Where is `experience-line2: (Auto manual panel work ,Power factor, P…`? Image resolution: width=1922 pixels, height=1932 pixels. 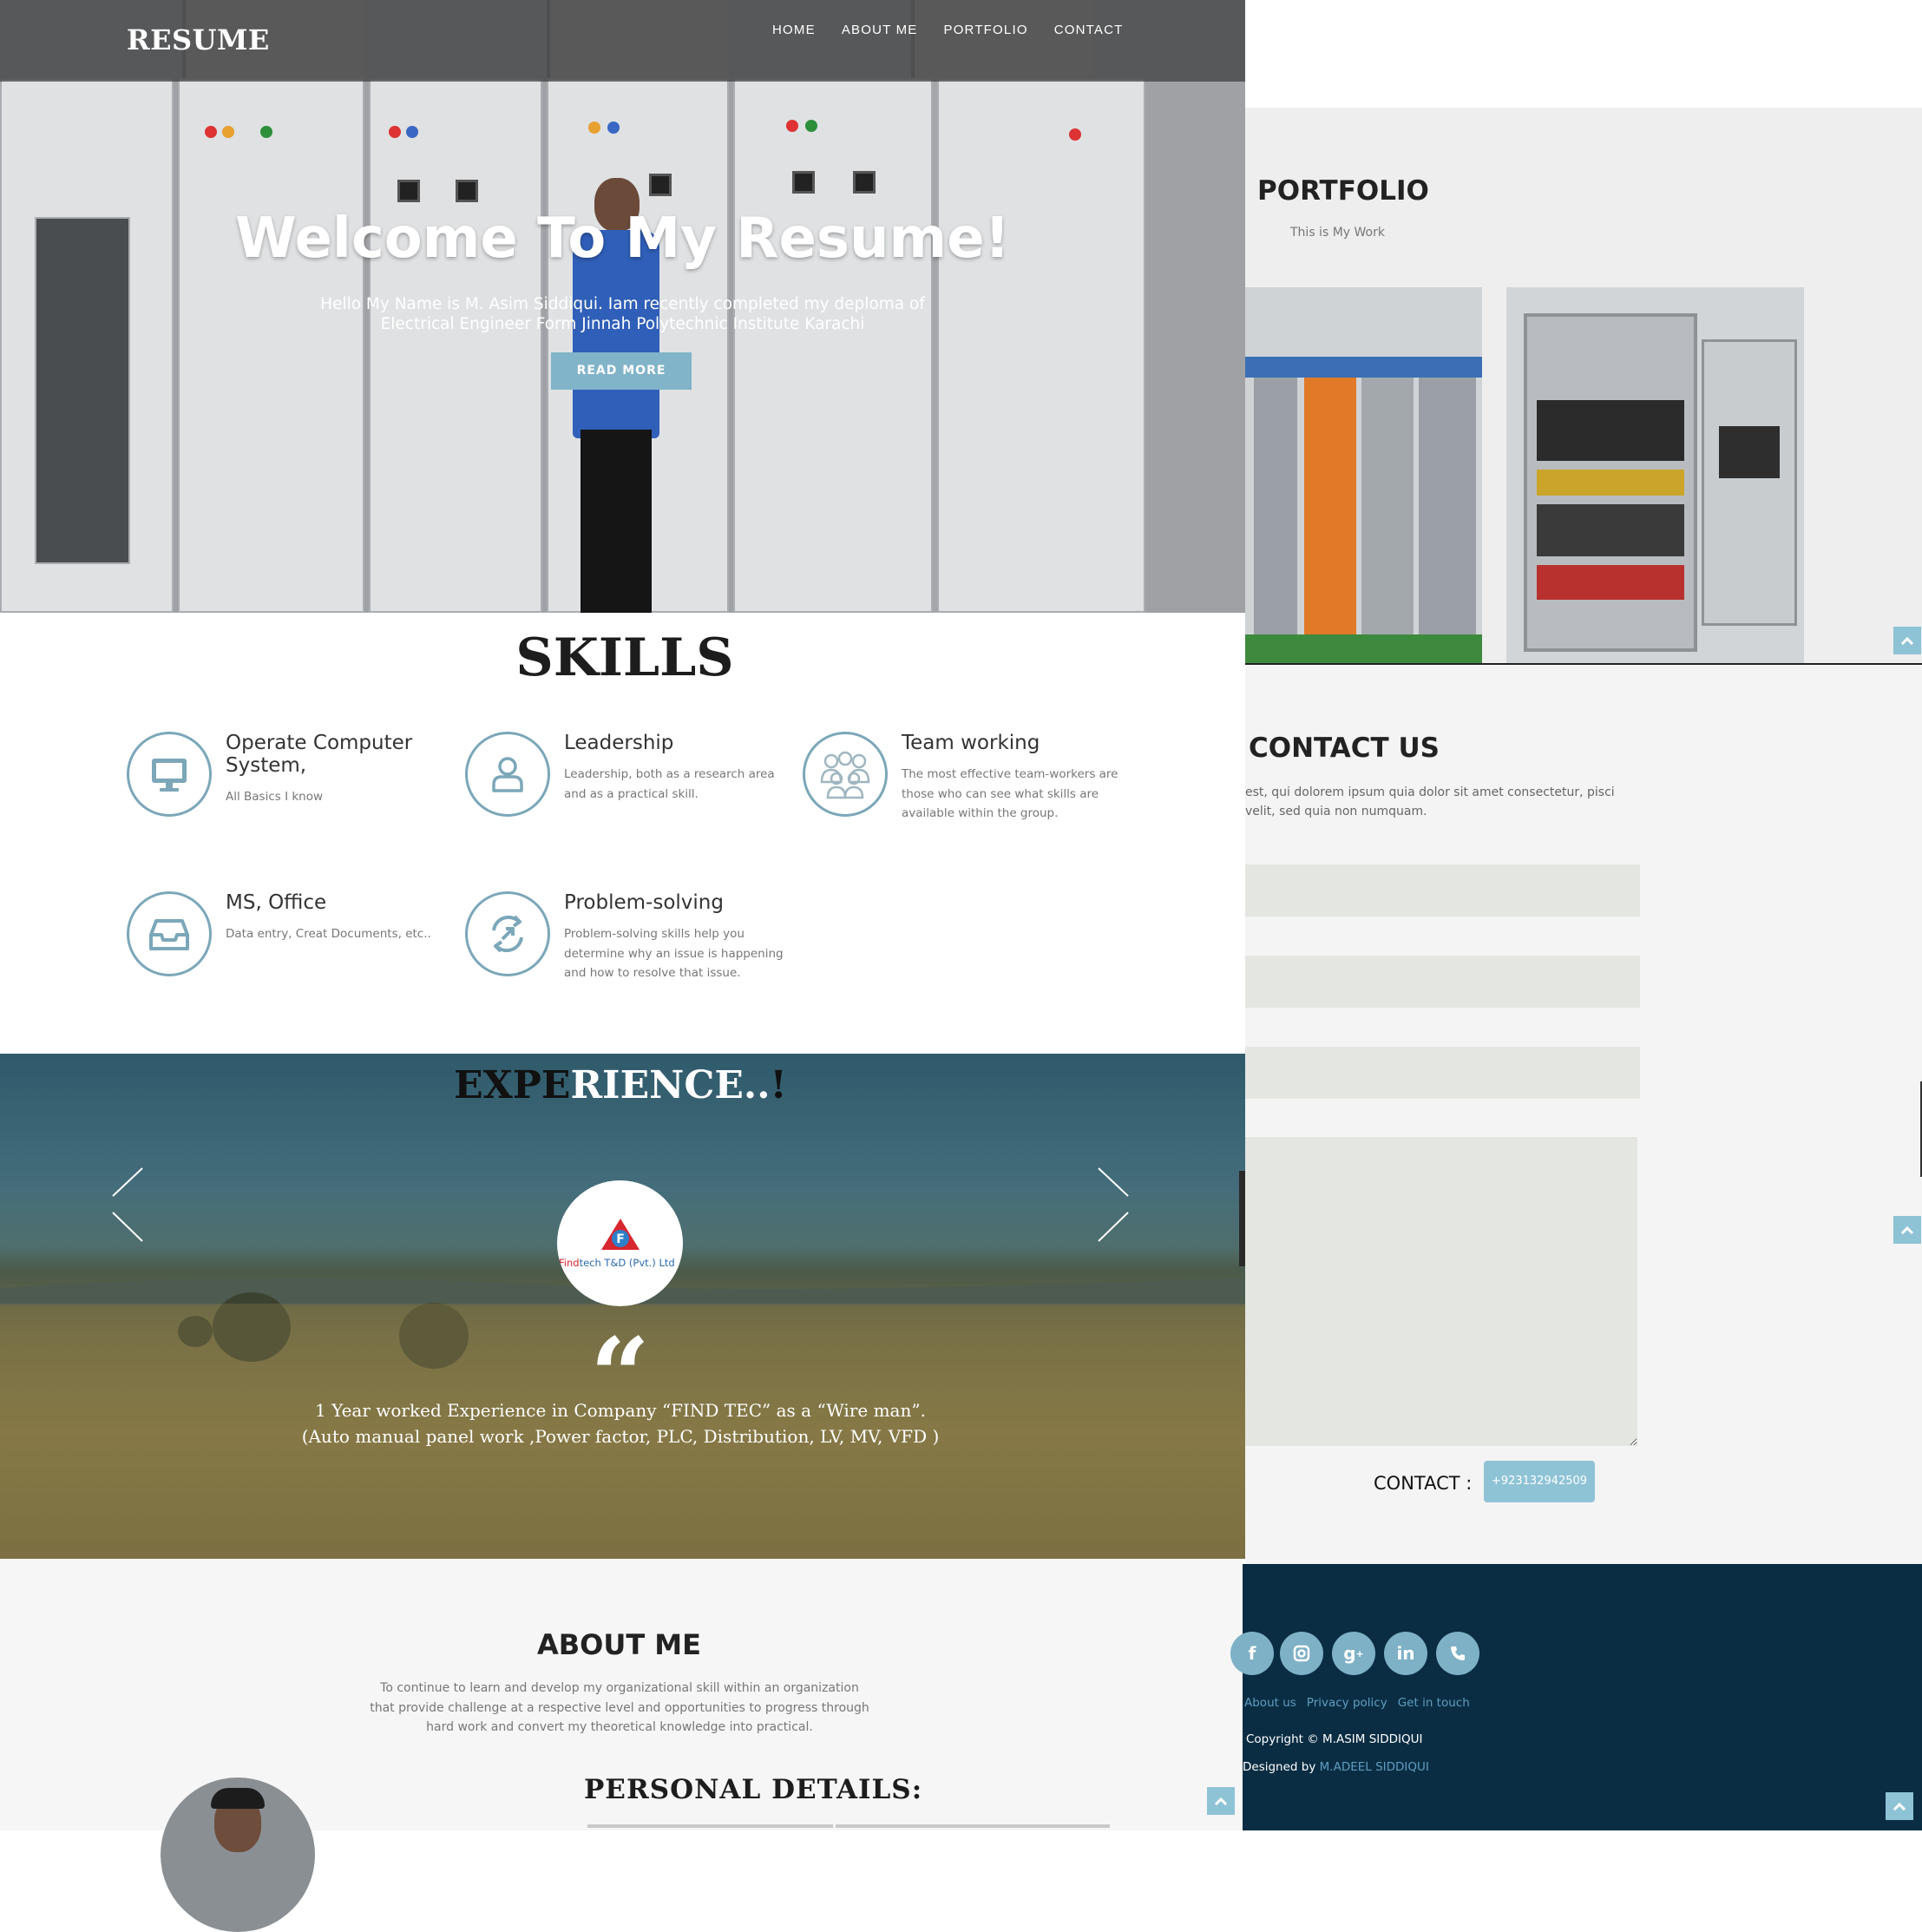
experience-line2: (Auto manual panel work ,Power factor, P… is located at coordinates (620, 1436).